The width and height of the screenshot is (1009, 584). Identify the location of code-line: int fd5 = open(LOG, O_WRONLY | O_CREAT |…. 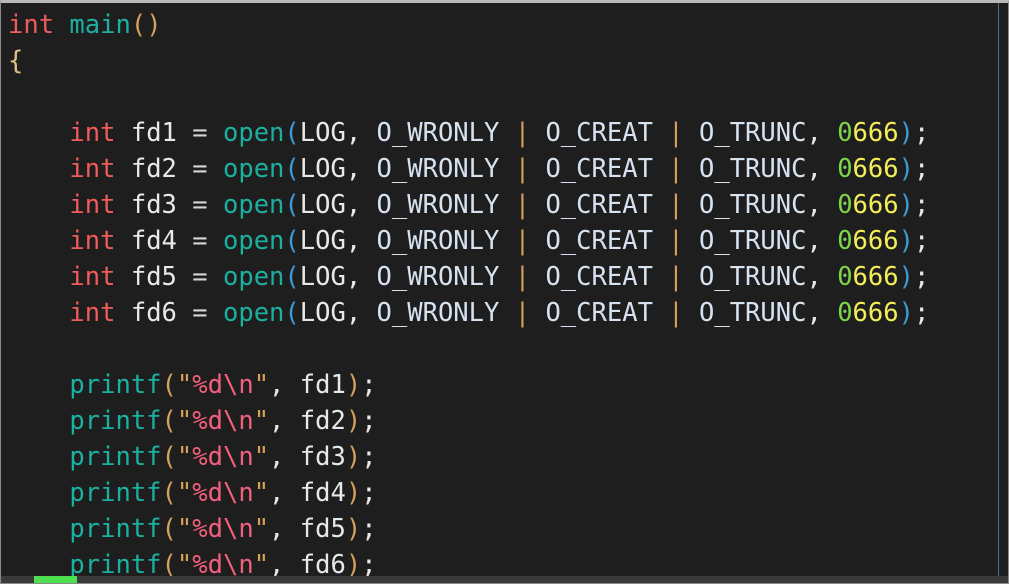
(504, 277).